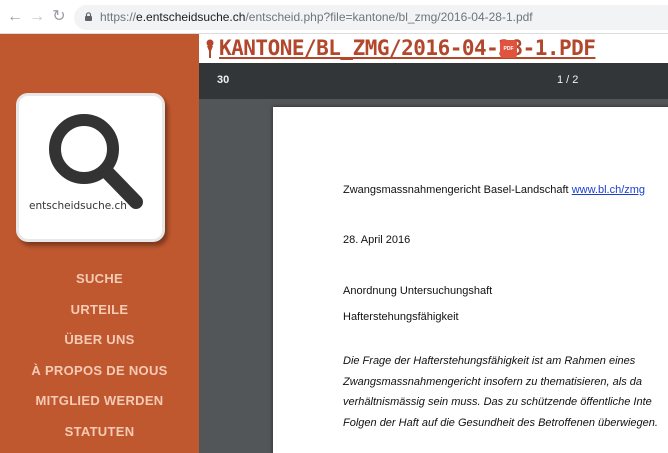  Describe the element at coordinates (508, 49) in the screenshot. I see `pdf-file-icon: PDF` at that location.